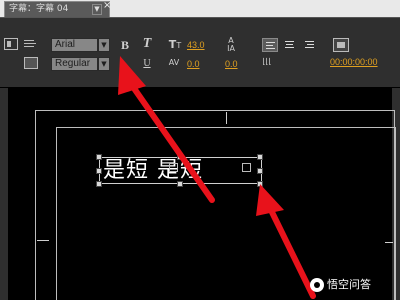 The height and width of the screenshot is (300, 400). What do you see at coordinates (317, 285) in the screenshot?
I see `logo-icon` at bounding box center [317, 285].